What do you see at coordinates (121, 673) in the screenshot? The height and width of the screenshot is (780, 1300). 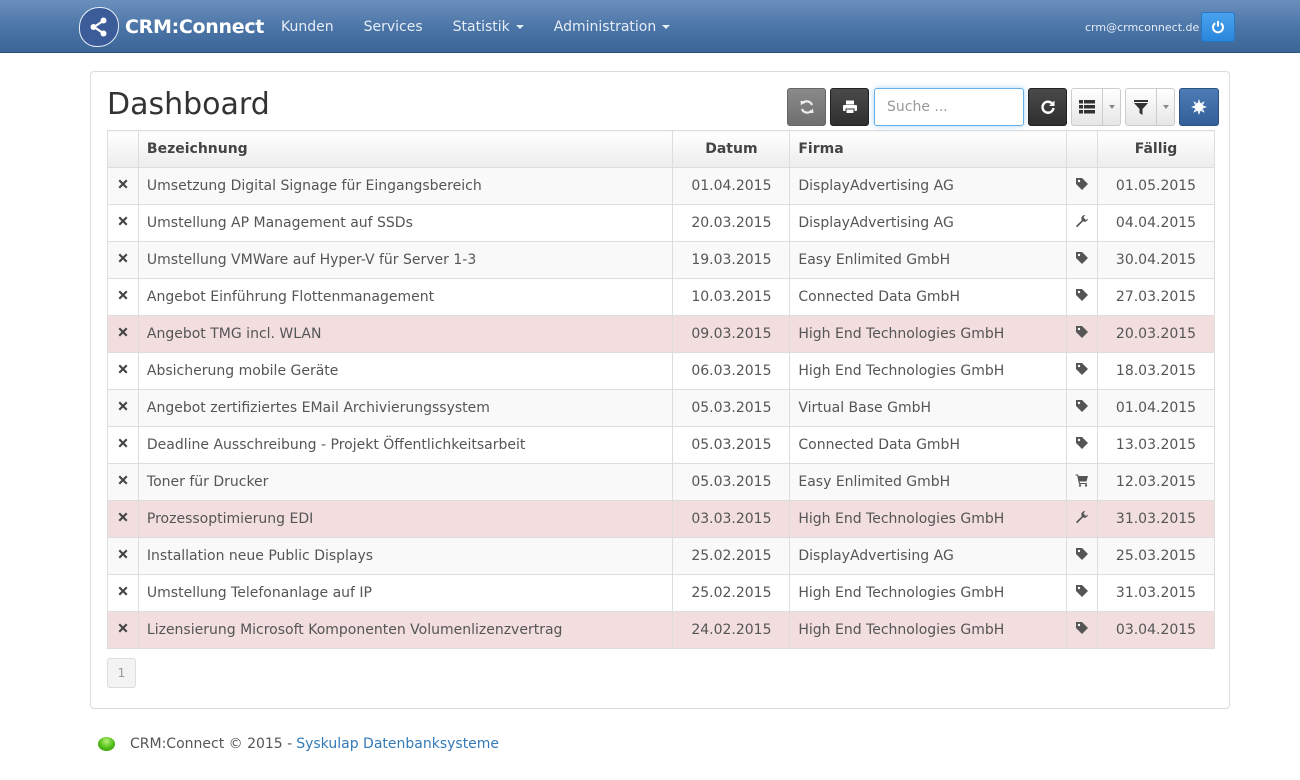 I see `pagination-page-1: 1` at bounding box center [121, 673].